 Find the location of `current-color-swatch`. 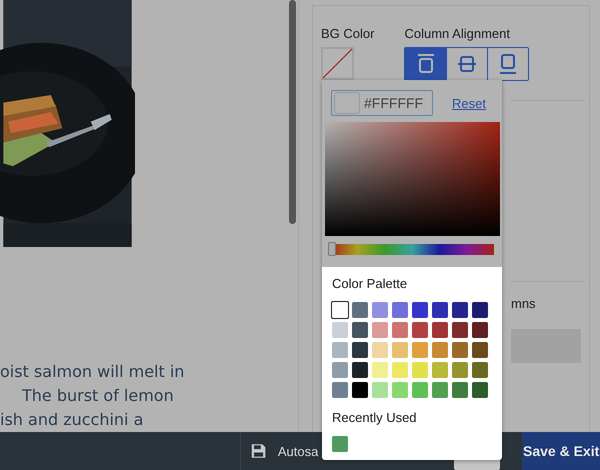

current-color-swatch is located at coordinates (347, 103).